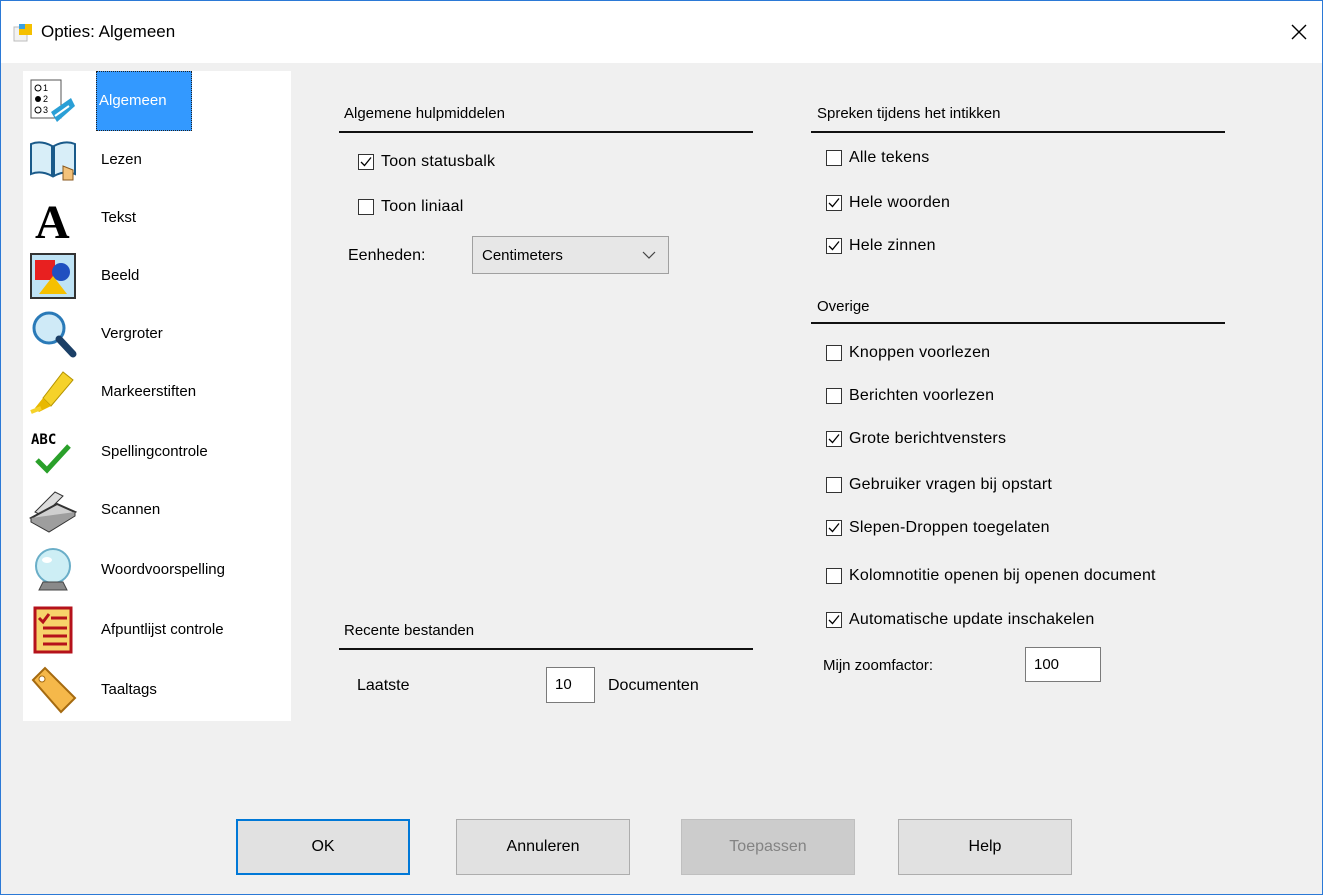  Describe the element at coordinates (53, 512) in the screenshot. I see `scanner-icon` at that location.